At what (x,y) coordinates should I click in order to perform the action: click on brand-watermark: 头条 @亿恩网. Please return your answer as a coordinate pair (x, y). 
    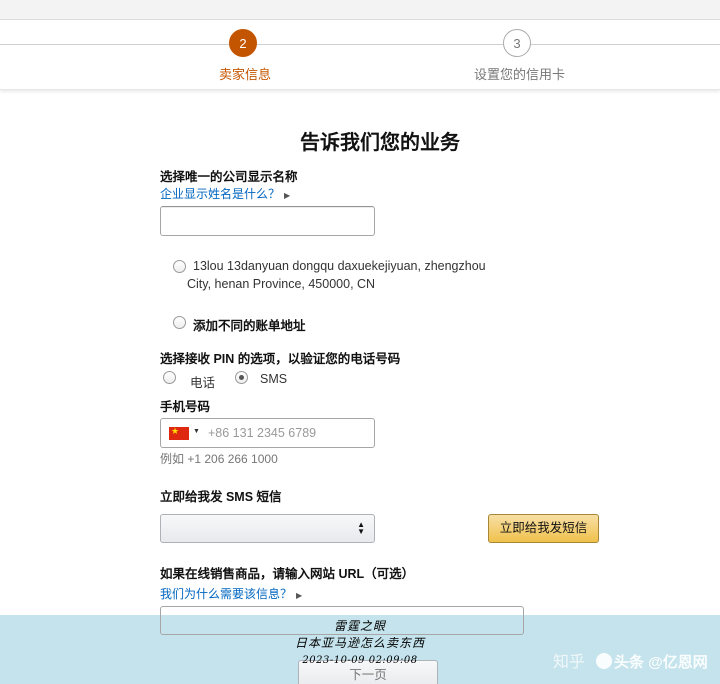
    Looking at the image, I should click on (652, 661).